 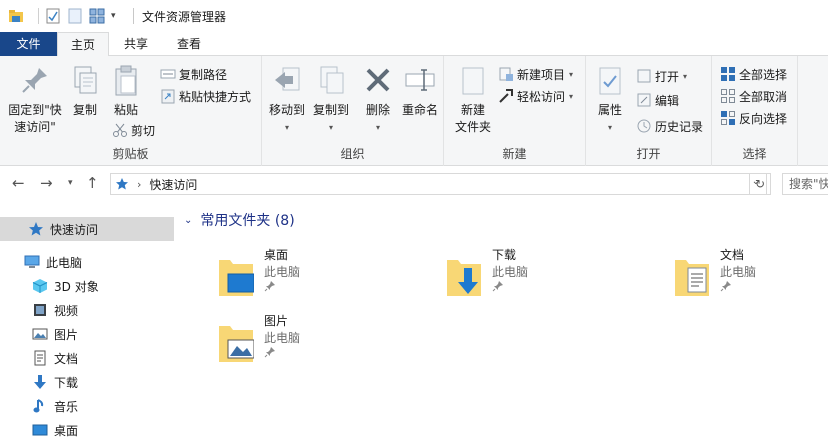 I want to click on copy-label: 复制, so click(x=84, y=110).